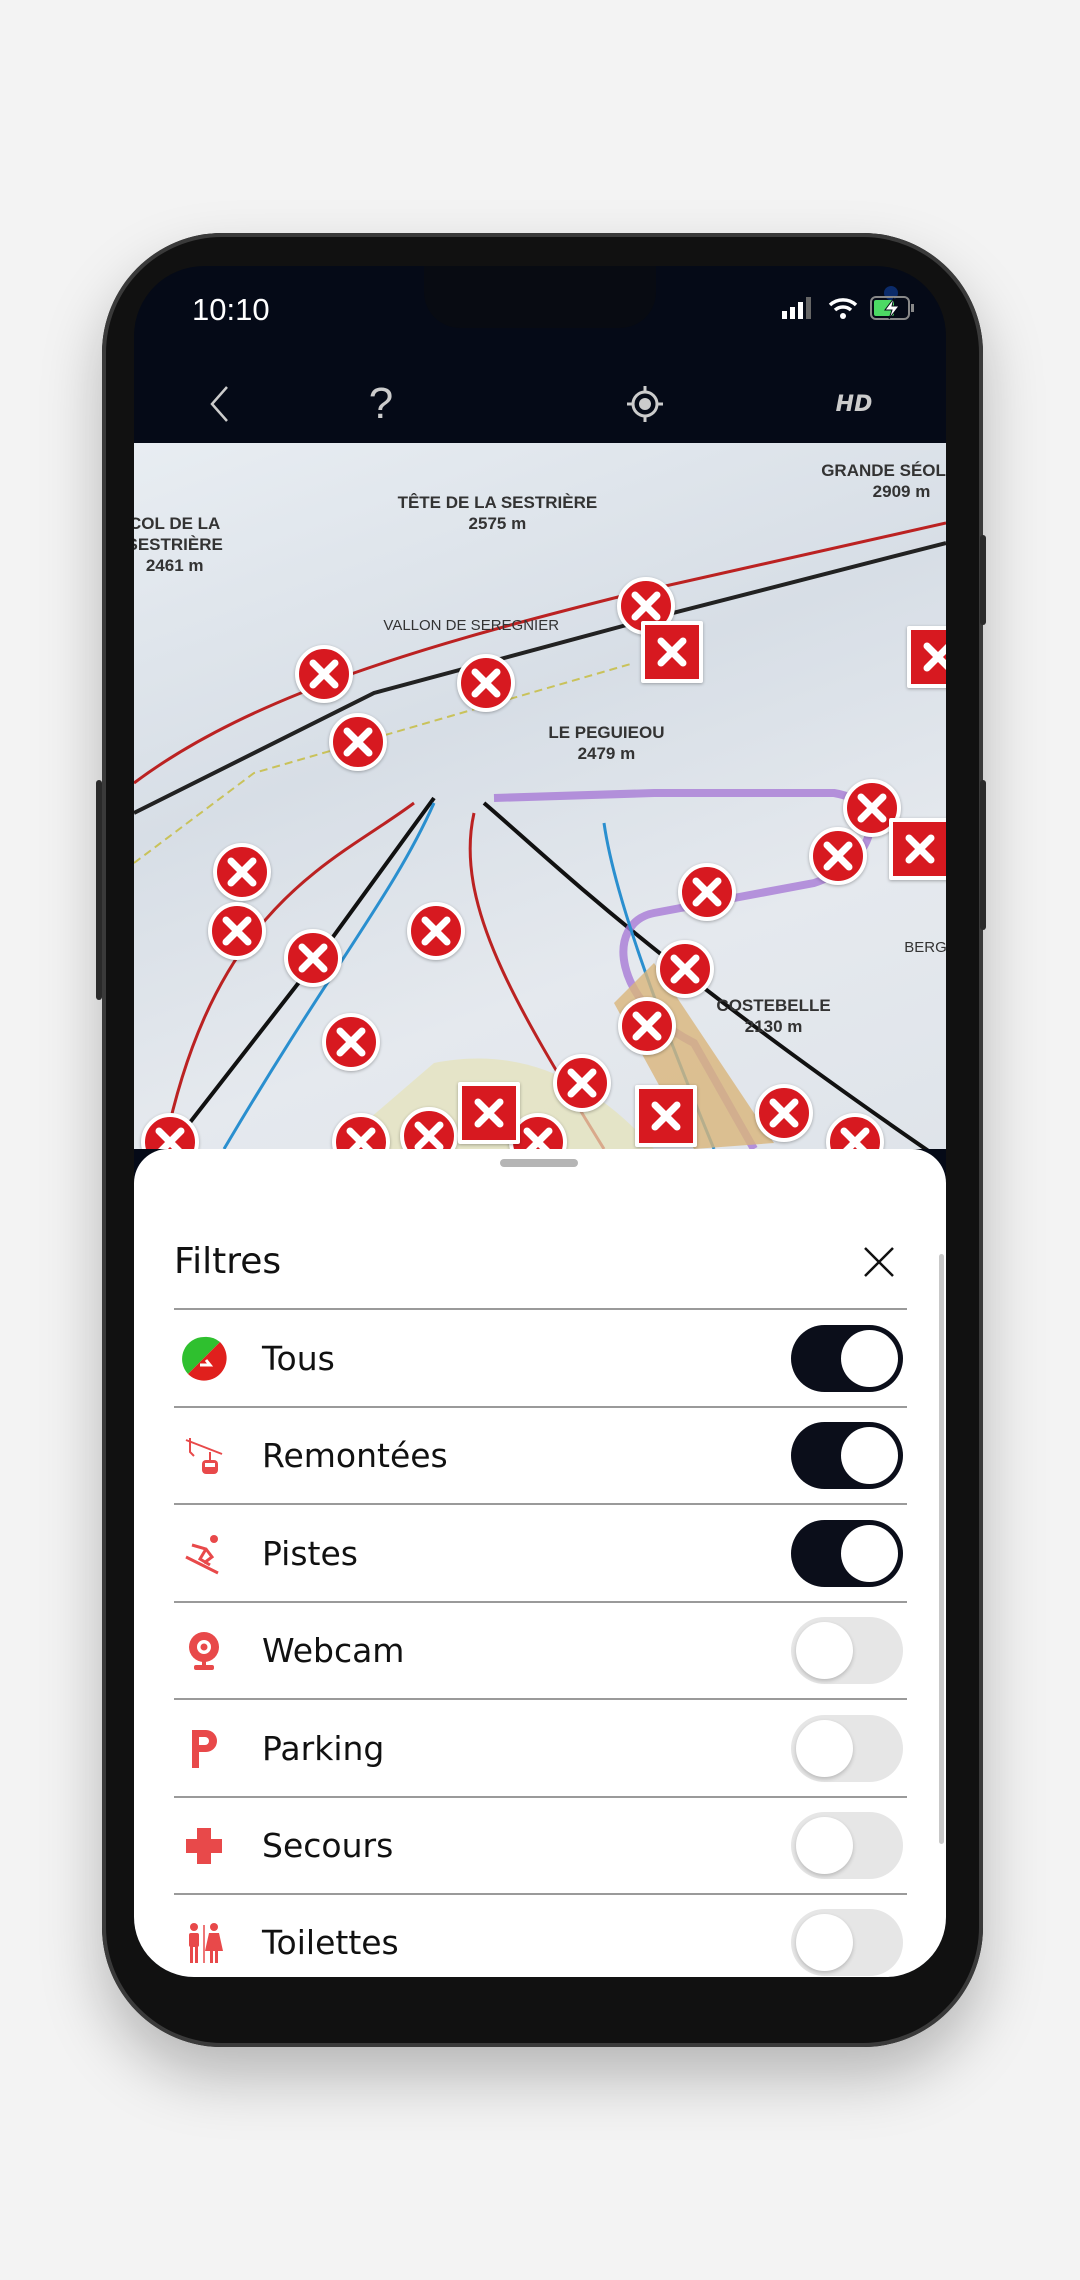 The image size is (1080, 2280). I want to click on help-button: ?, so click(381, 404).